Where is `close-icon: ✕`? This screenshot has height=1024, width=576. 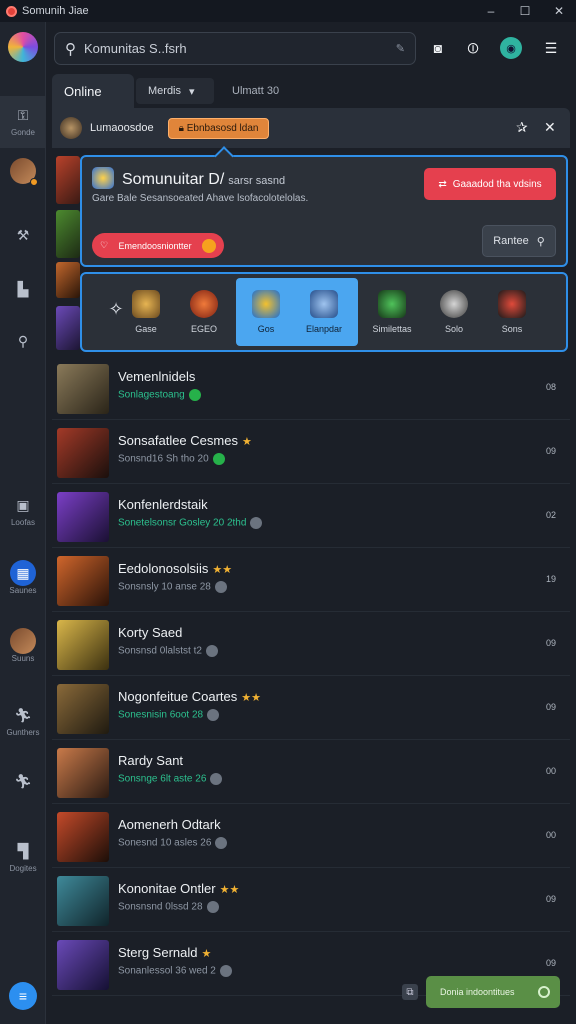
close-icon: ✕ is located at coordinates (550, 127).